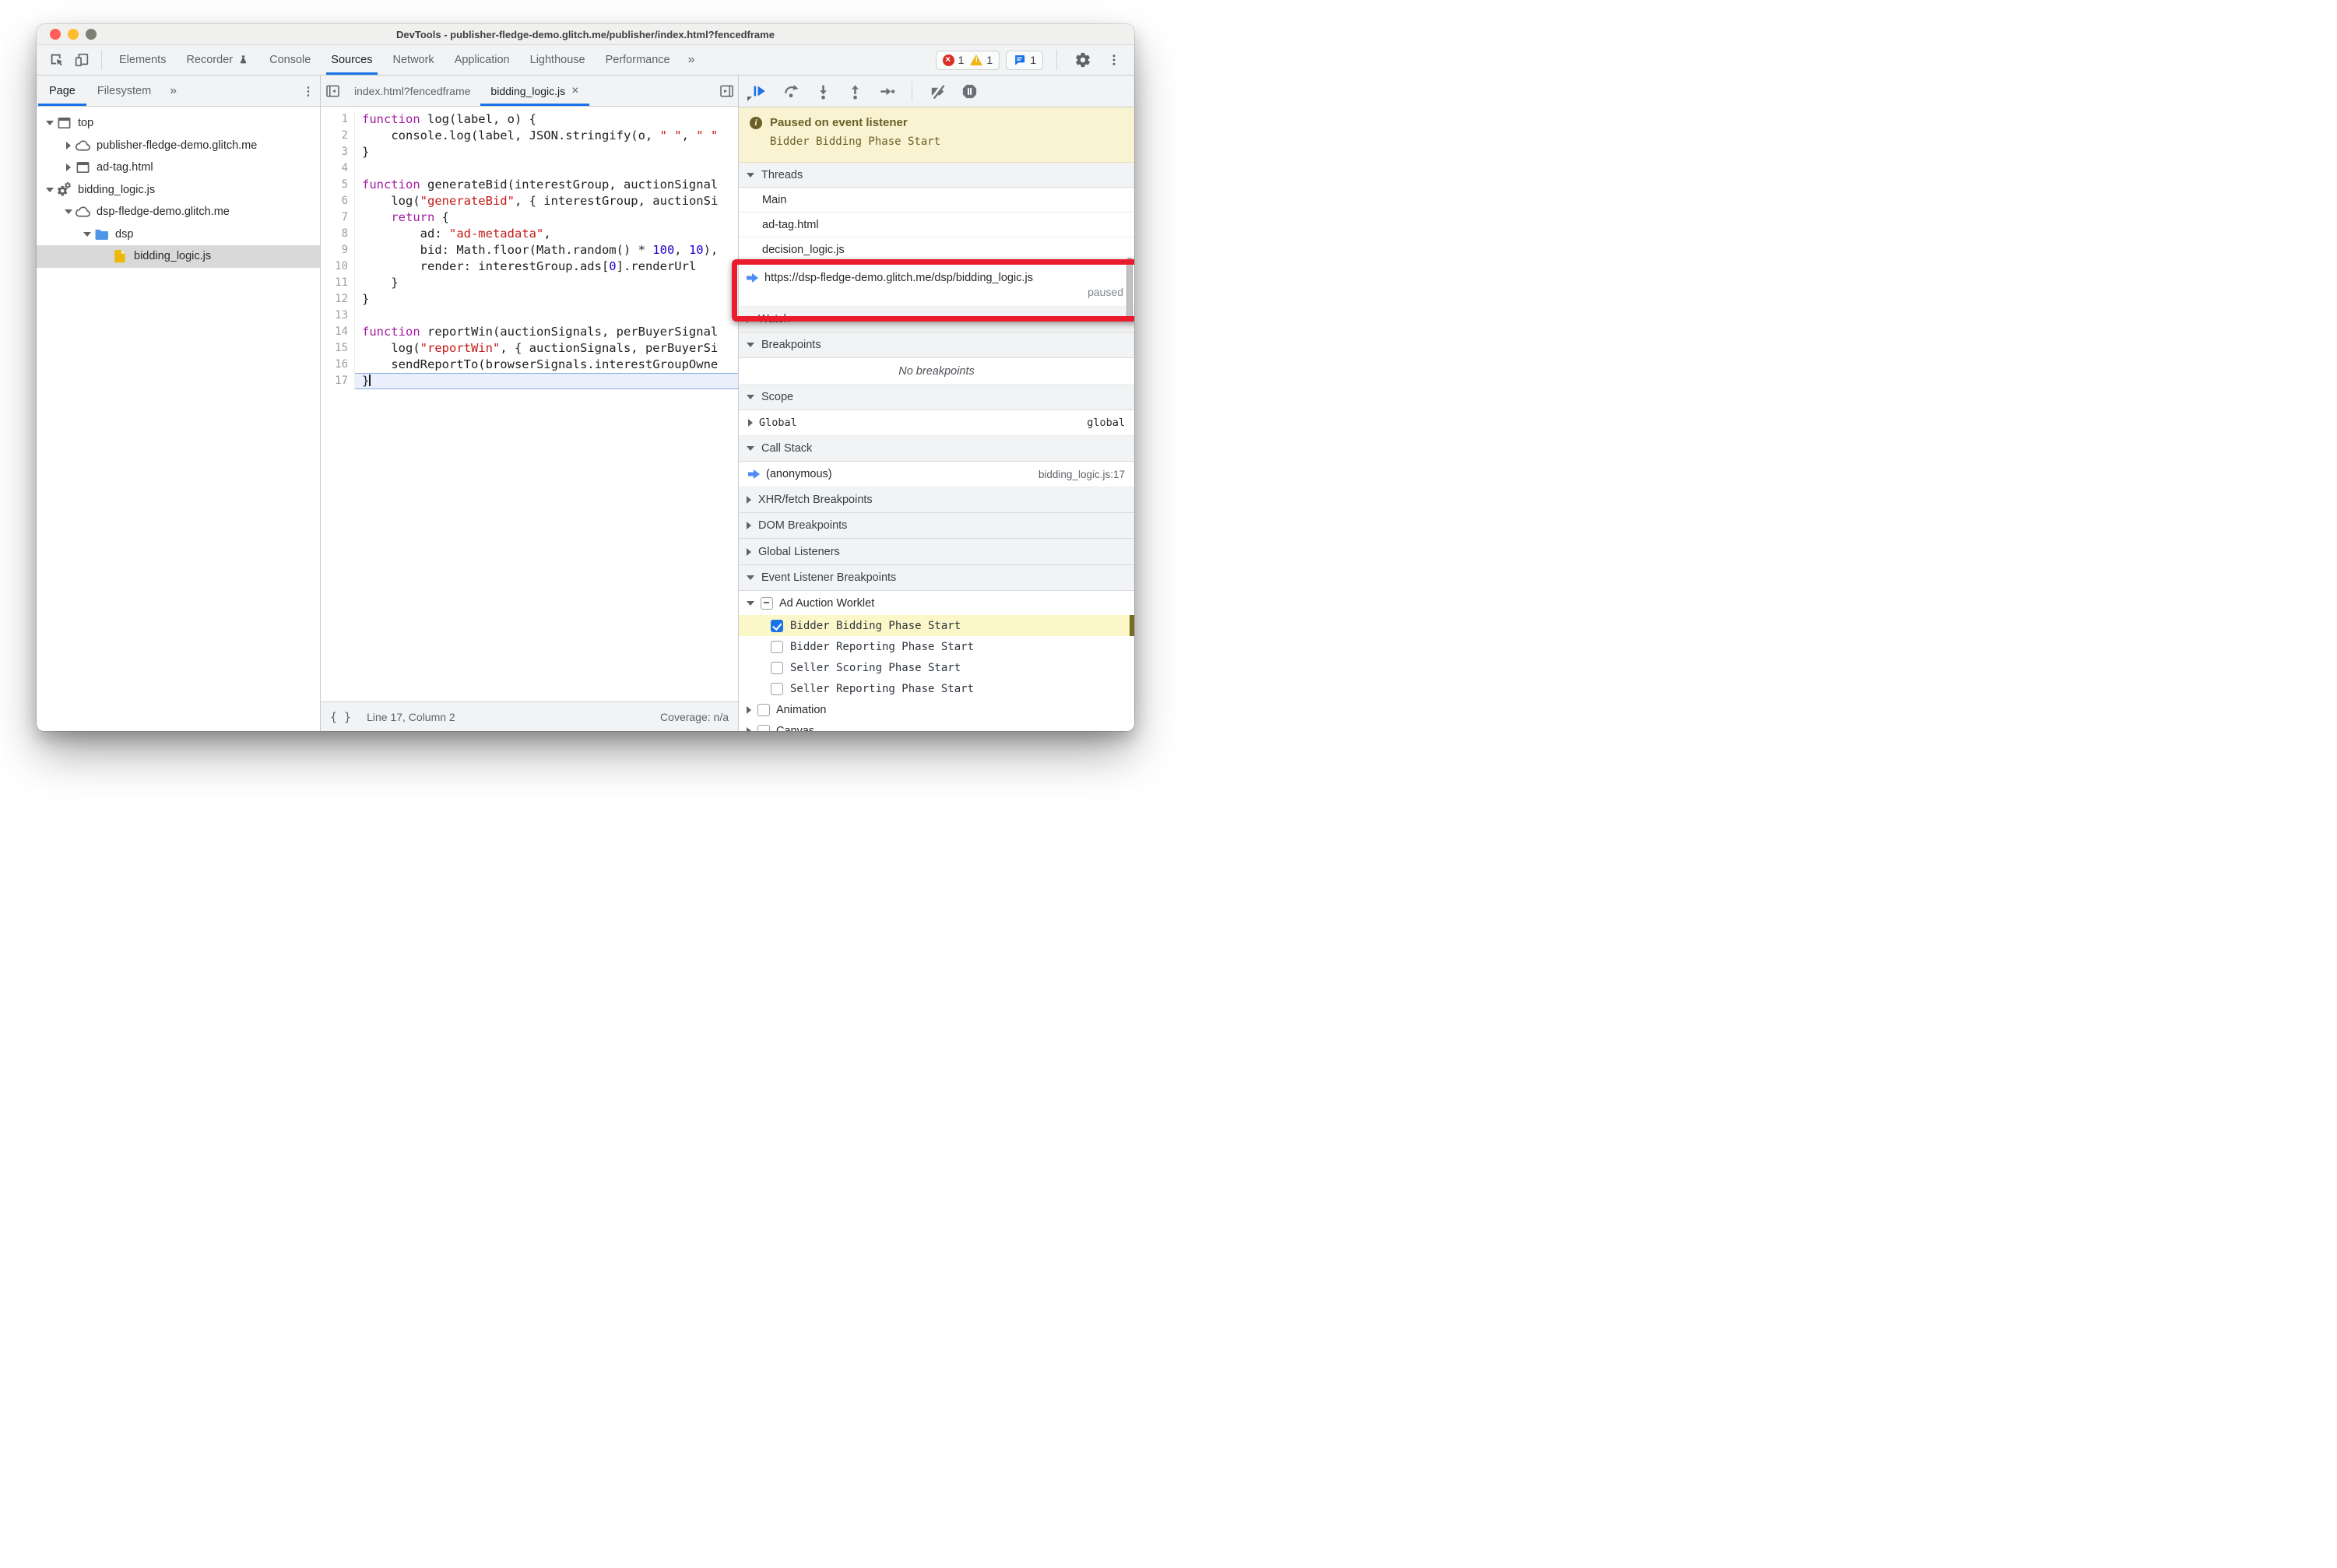 This screenshot has height=1568, width=2337. I want to click on line-number: 10, so click(338, 266).